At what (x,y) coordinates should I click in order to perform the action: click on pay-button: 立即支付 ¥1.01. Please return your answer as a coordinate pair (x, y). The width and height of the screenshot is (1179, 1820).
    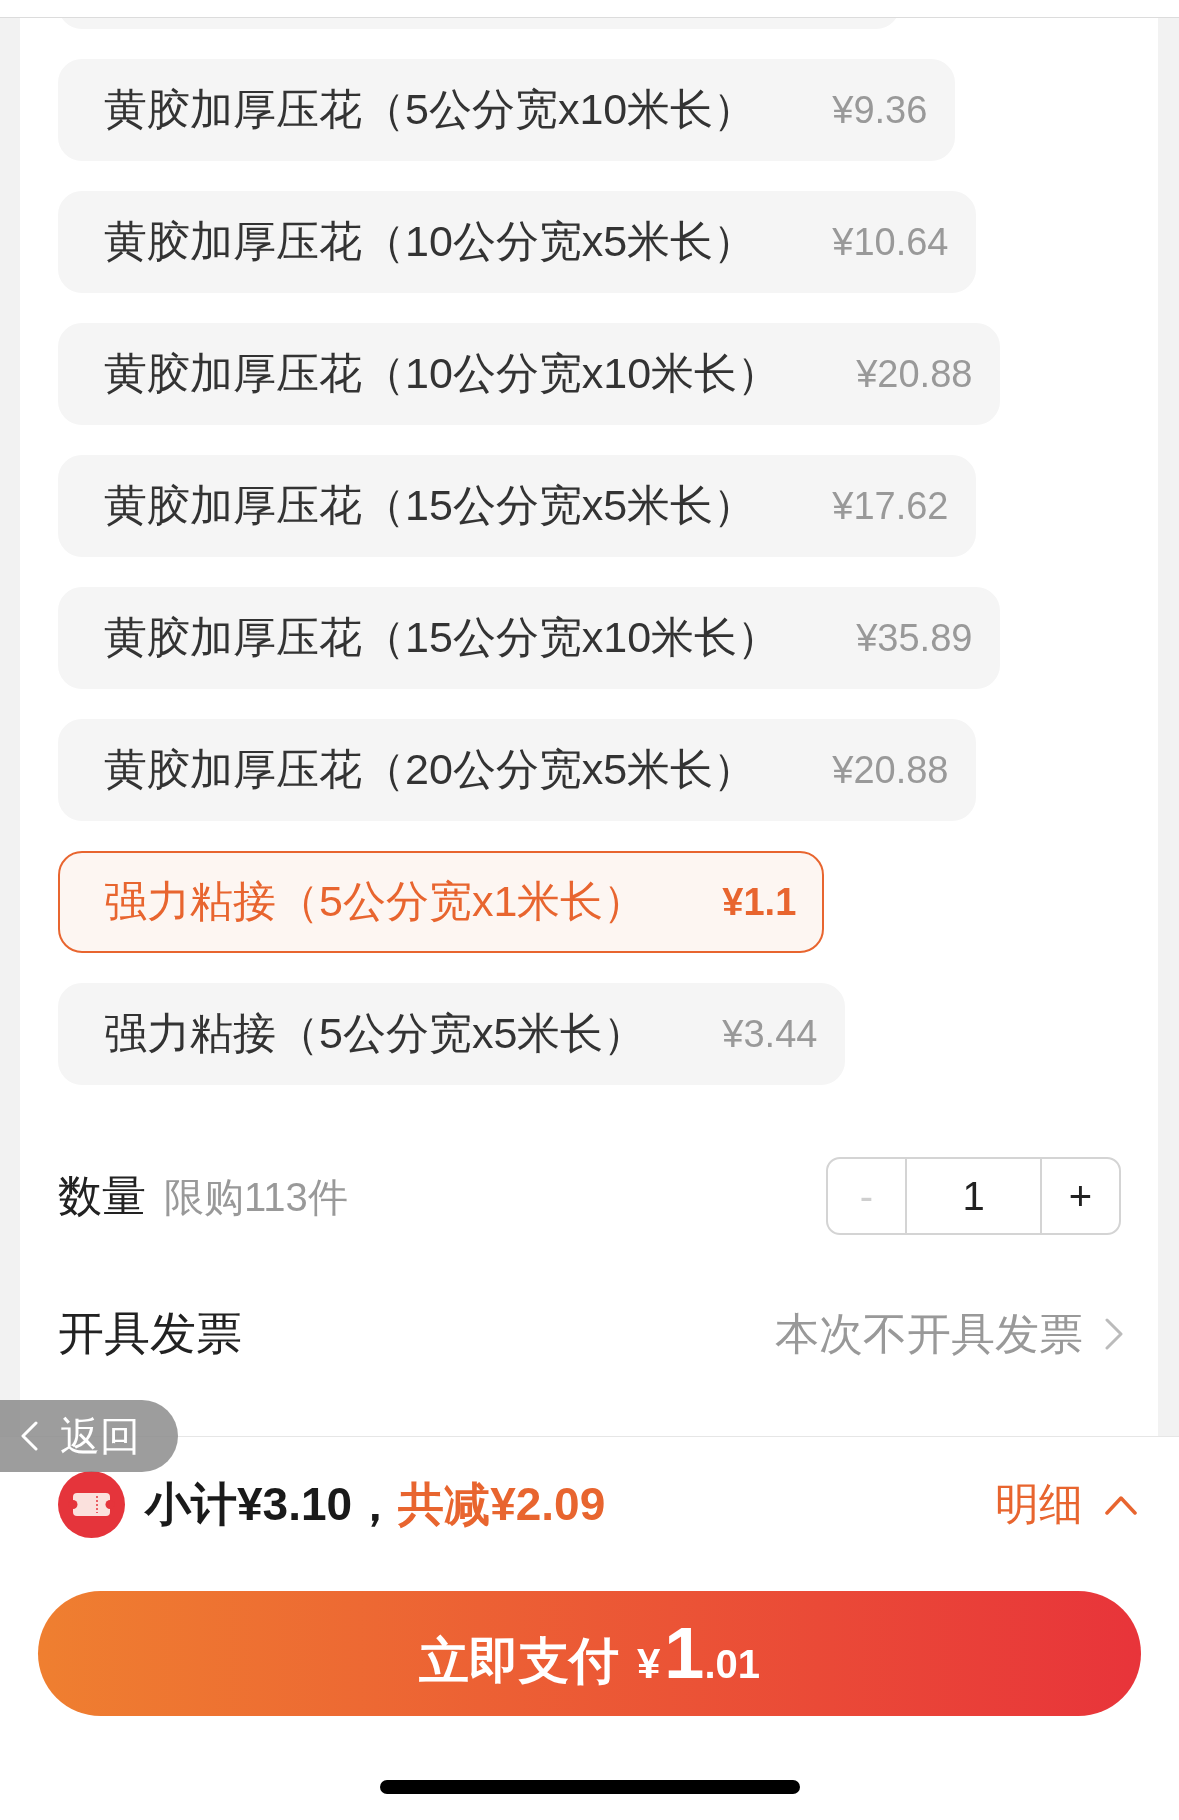
    Looking at the image, I should click on (589, 1653).